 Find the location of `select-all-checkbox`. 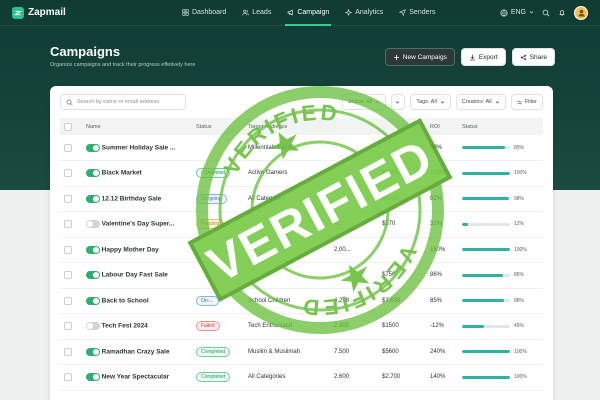

select-all-checkbox is located at coordinates (68, 126).